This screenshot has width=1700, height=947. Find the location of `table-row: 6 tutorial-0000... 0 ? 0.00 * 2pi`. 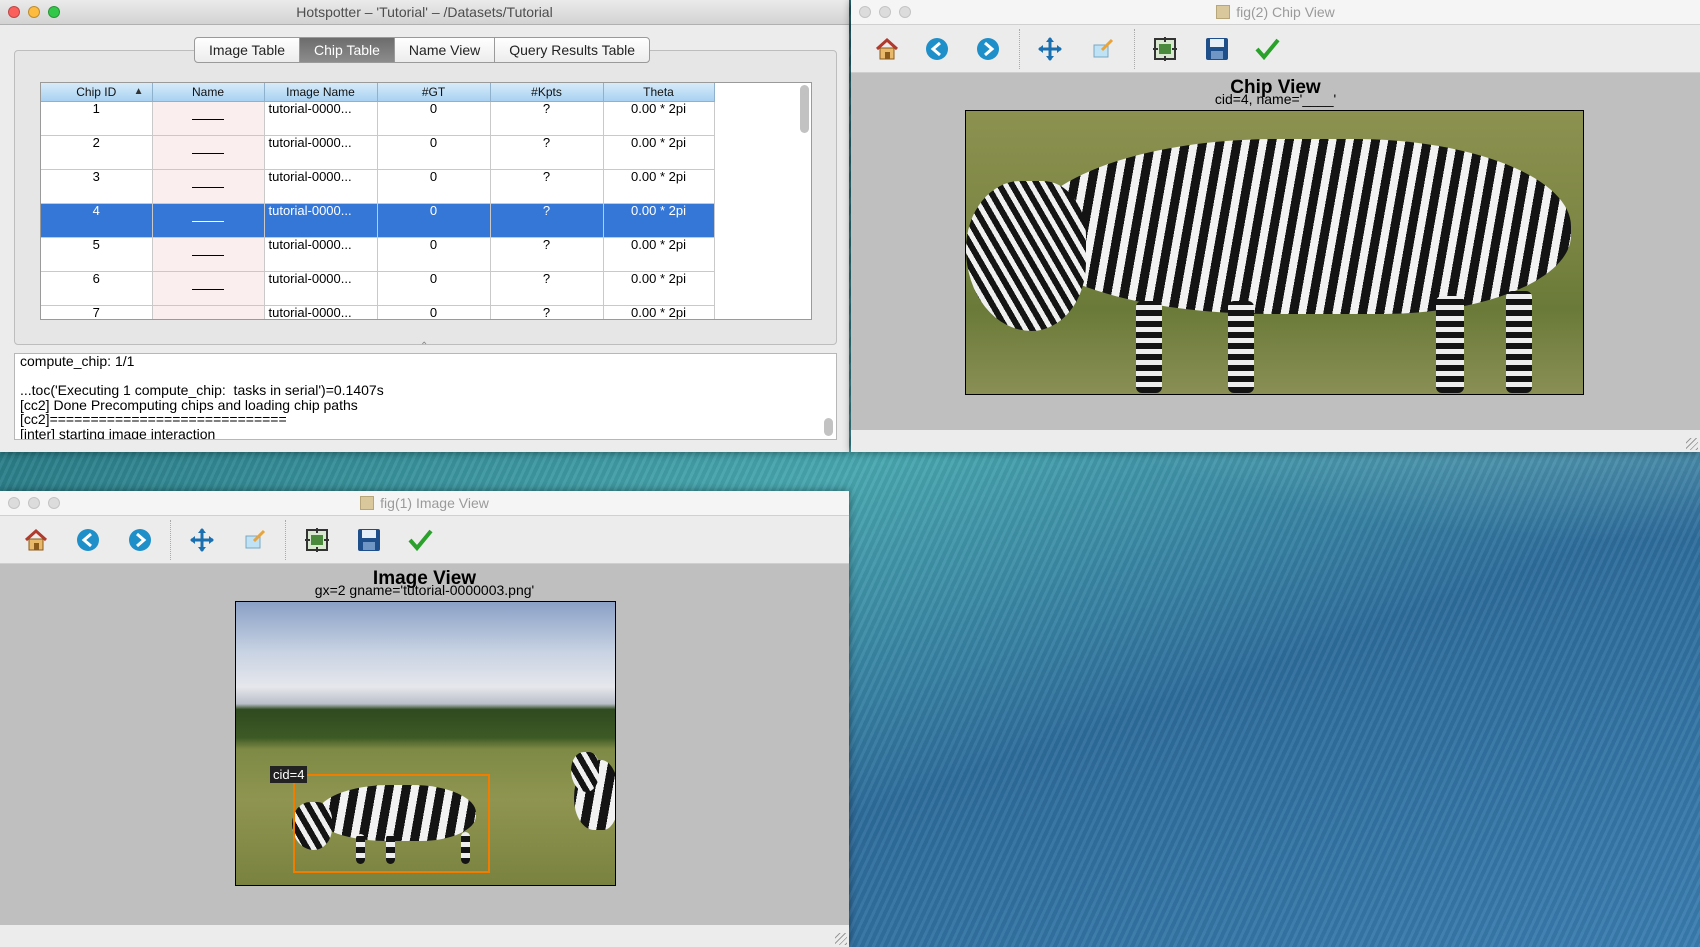

table-row: 6 tutorial-0000... 0 ? 0.00 * 2pi is located at coordinates (378, 288).